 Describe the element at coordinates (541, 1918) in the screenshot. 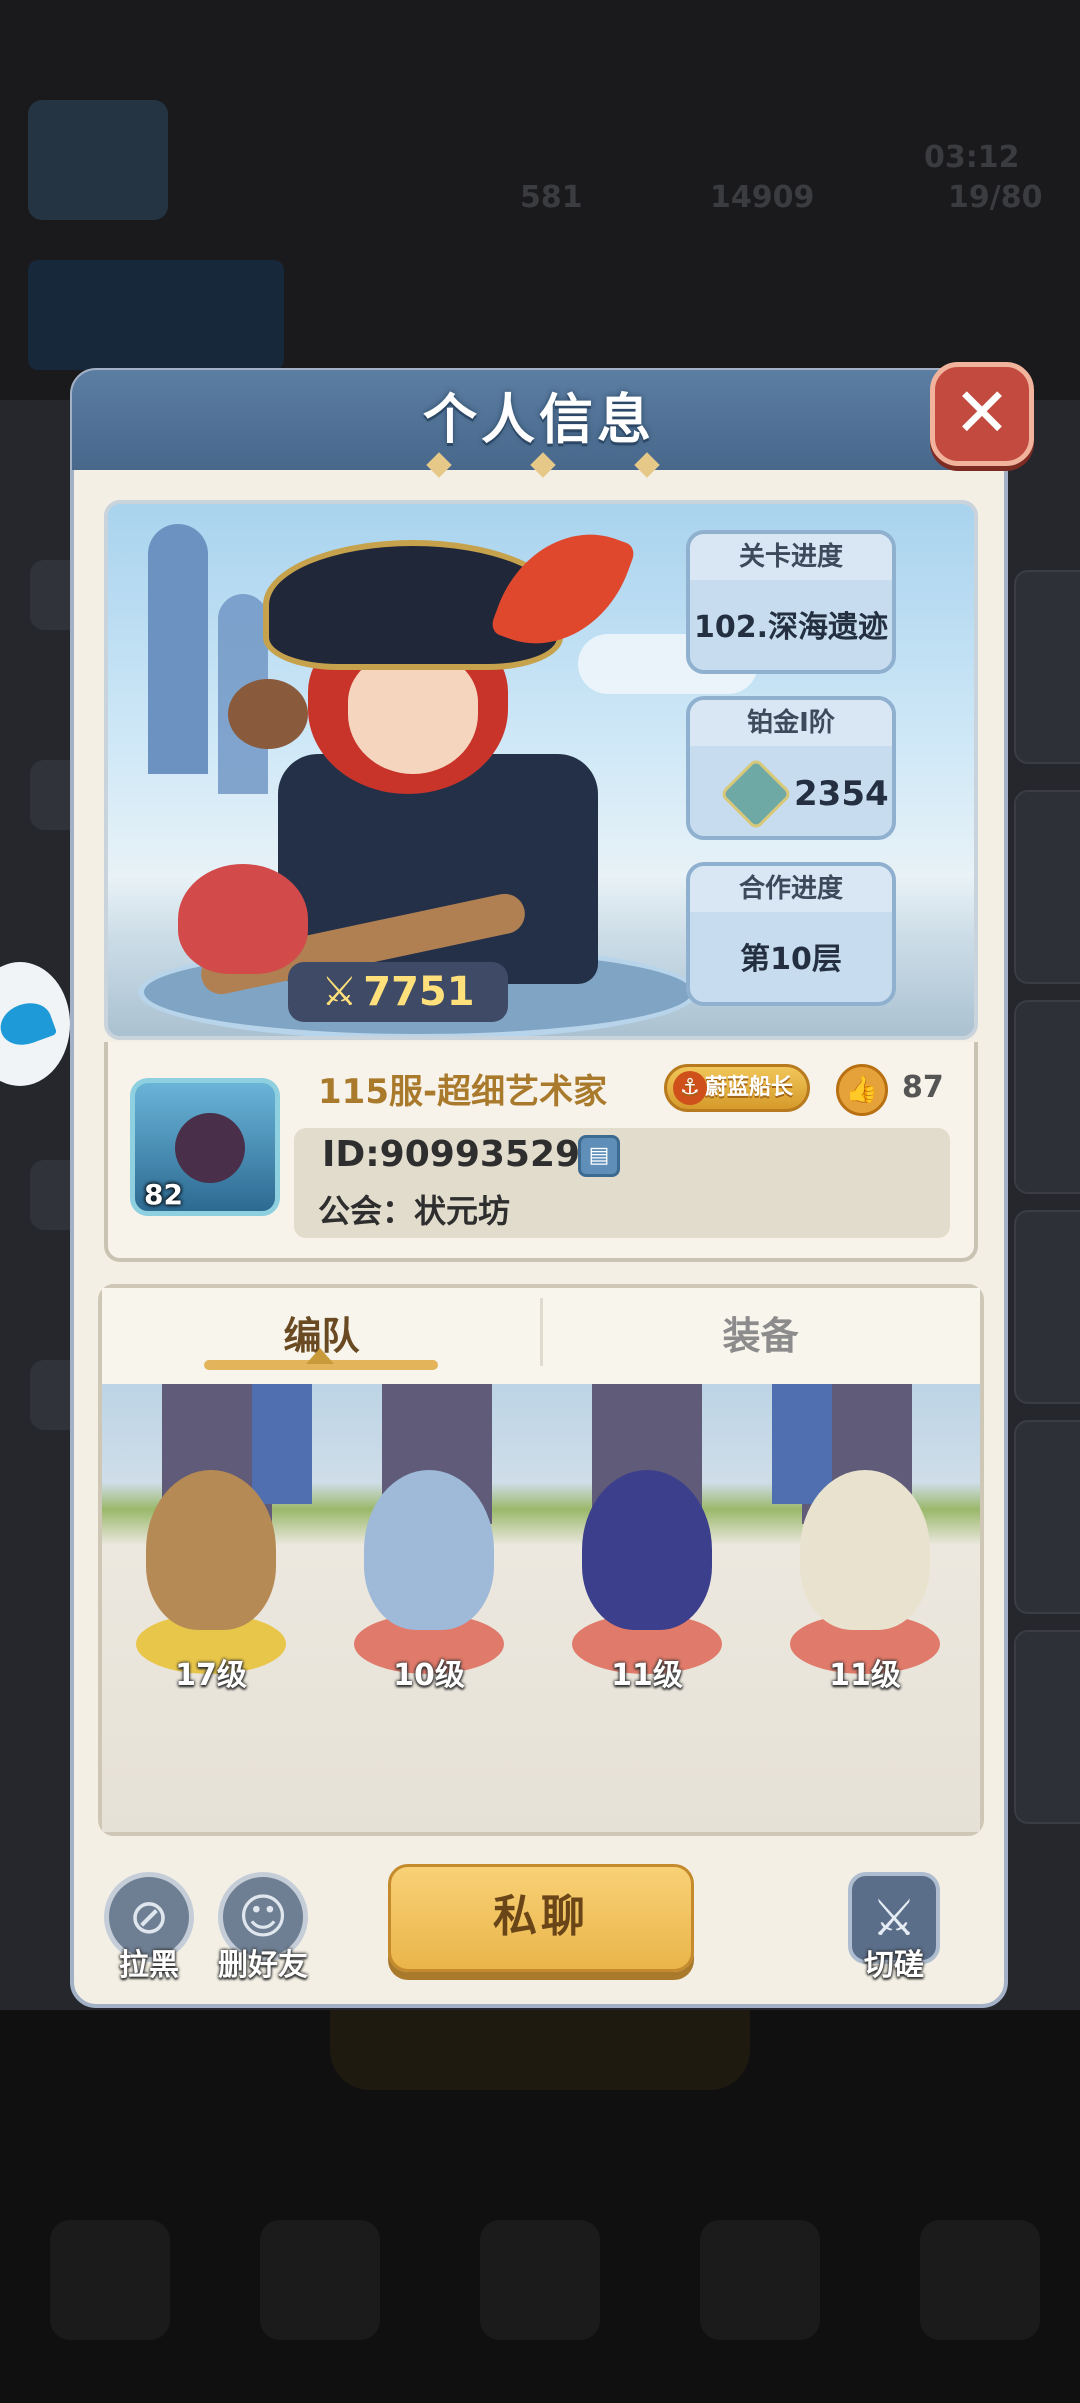

I see `private-chat-button: 私聊` at that location.